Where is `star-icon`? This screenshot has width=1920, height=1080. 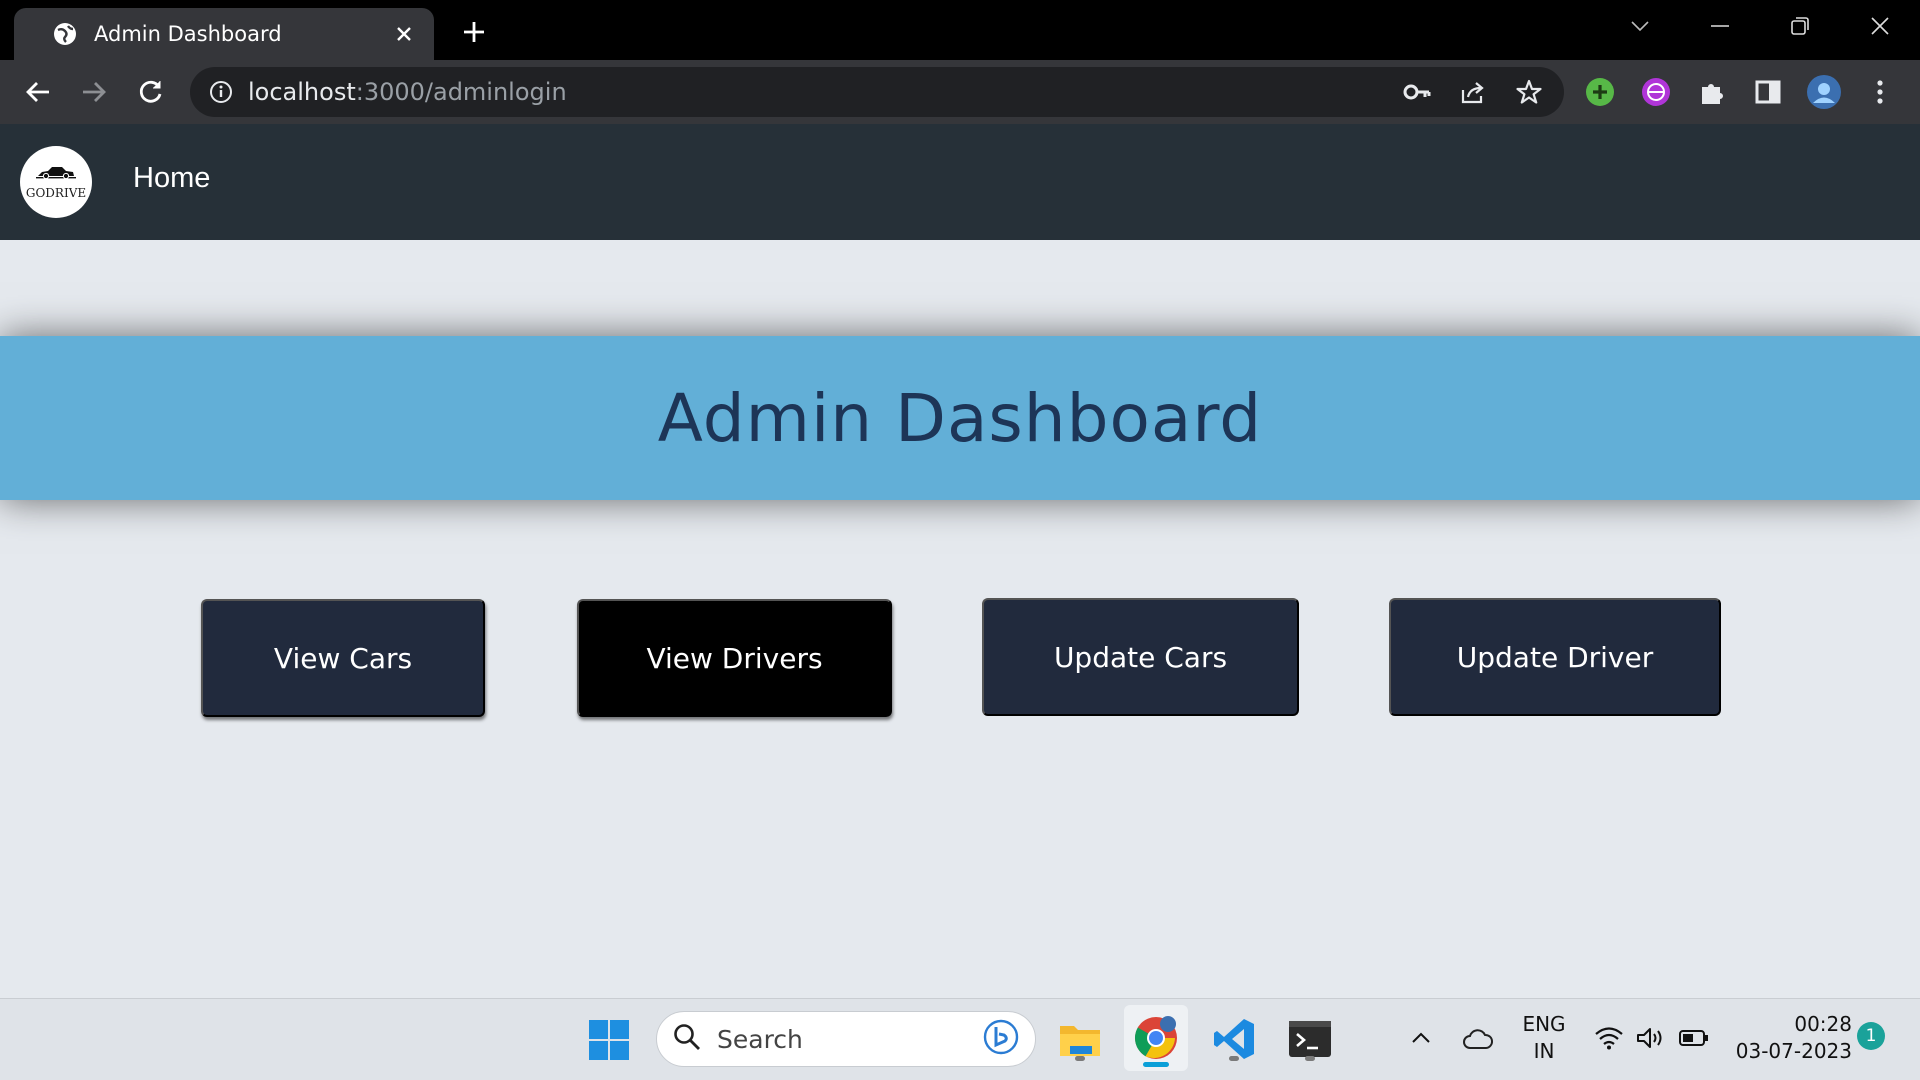 star-icon is located at coordinates (1529, 92).